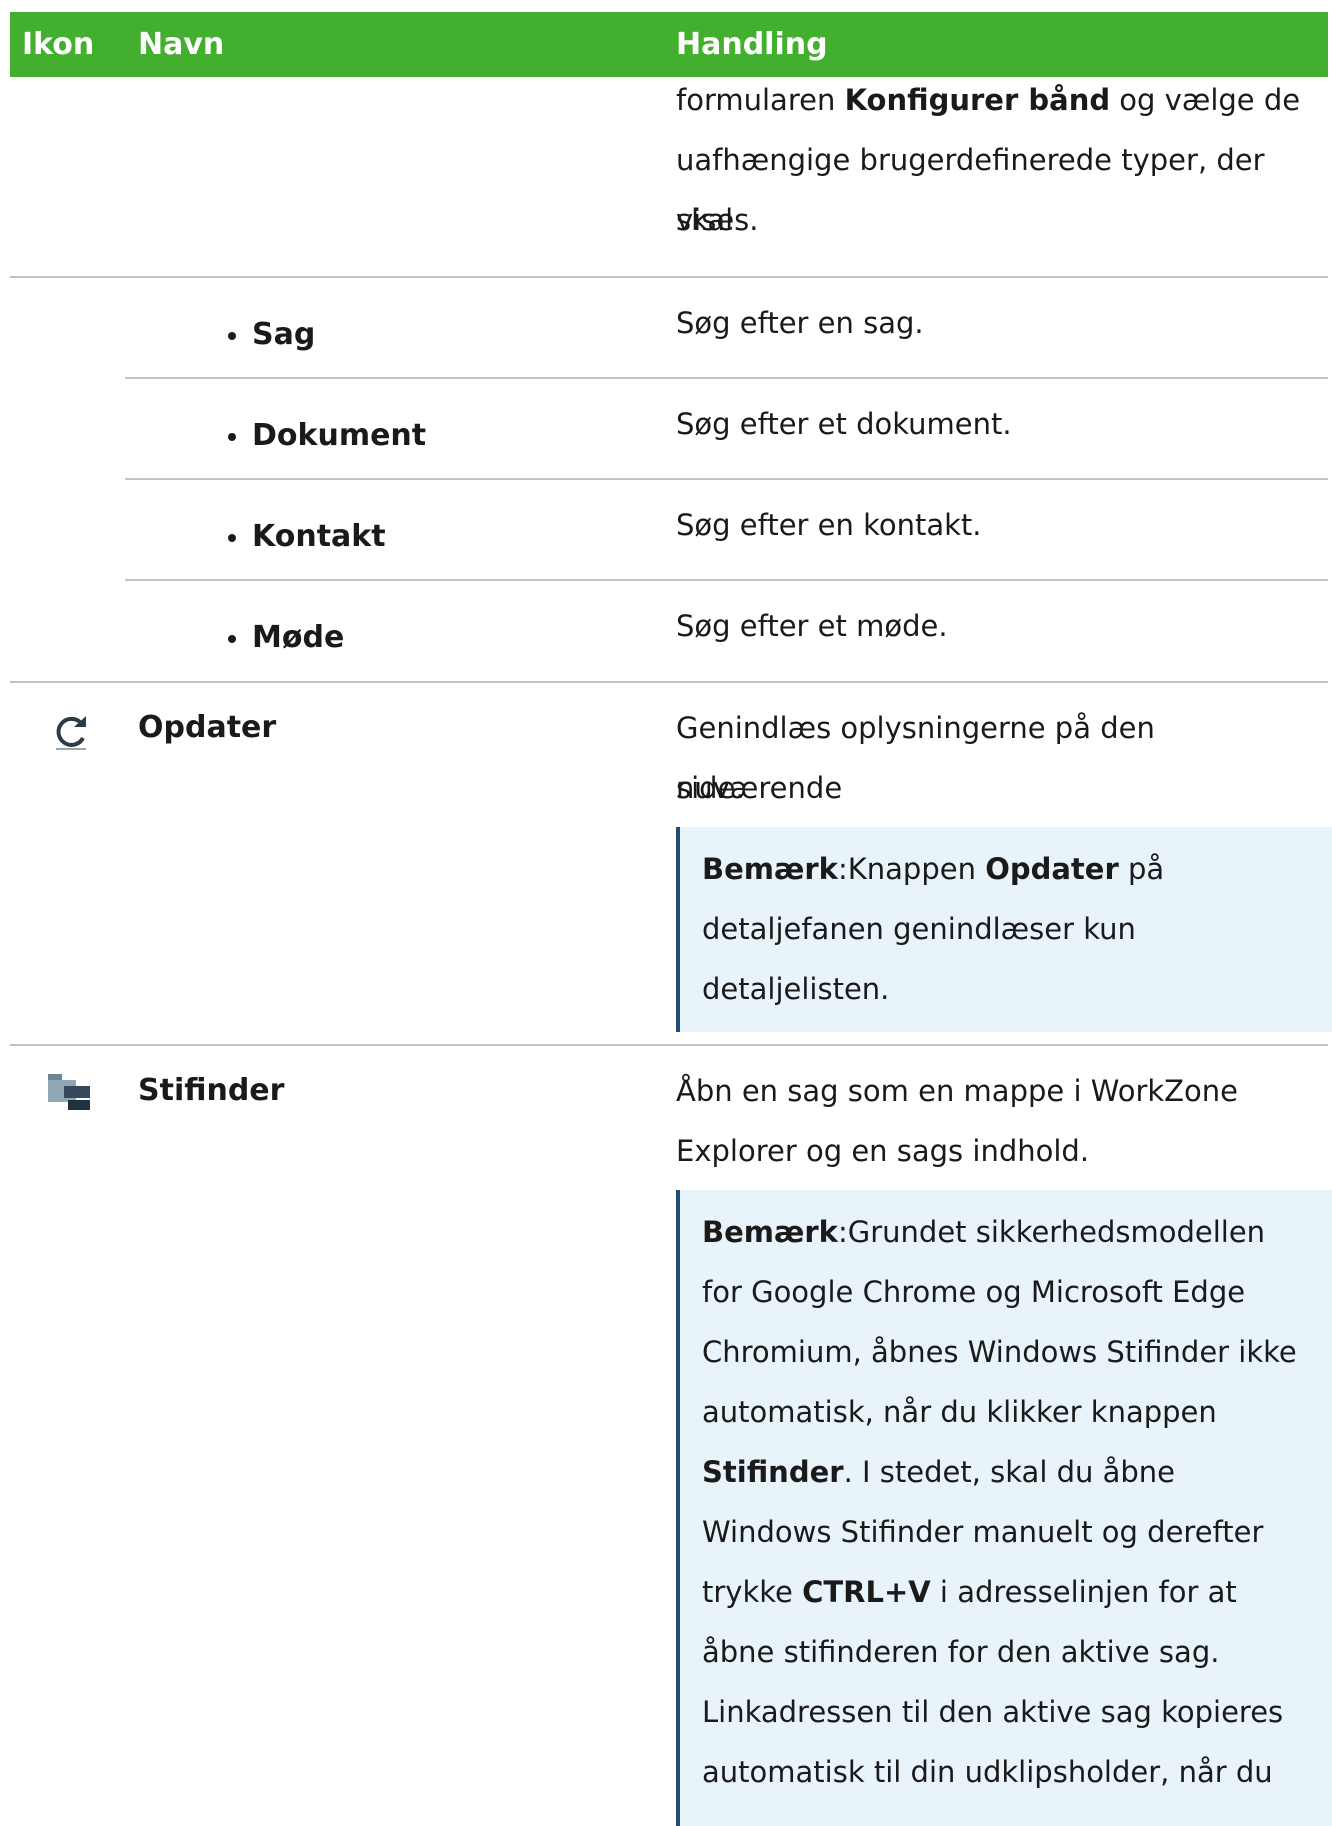 The image size is (1332, 1826). Describe the element at coordinates (974, 1292) in the screenshot. I see `note-line: for Google Chrome og Microsoft Edge` at that location.